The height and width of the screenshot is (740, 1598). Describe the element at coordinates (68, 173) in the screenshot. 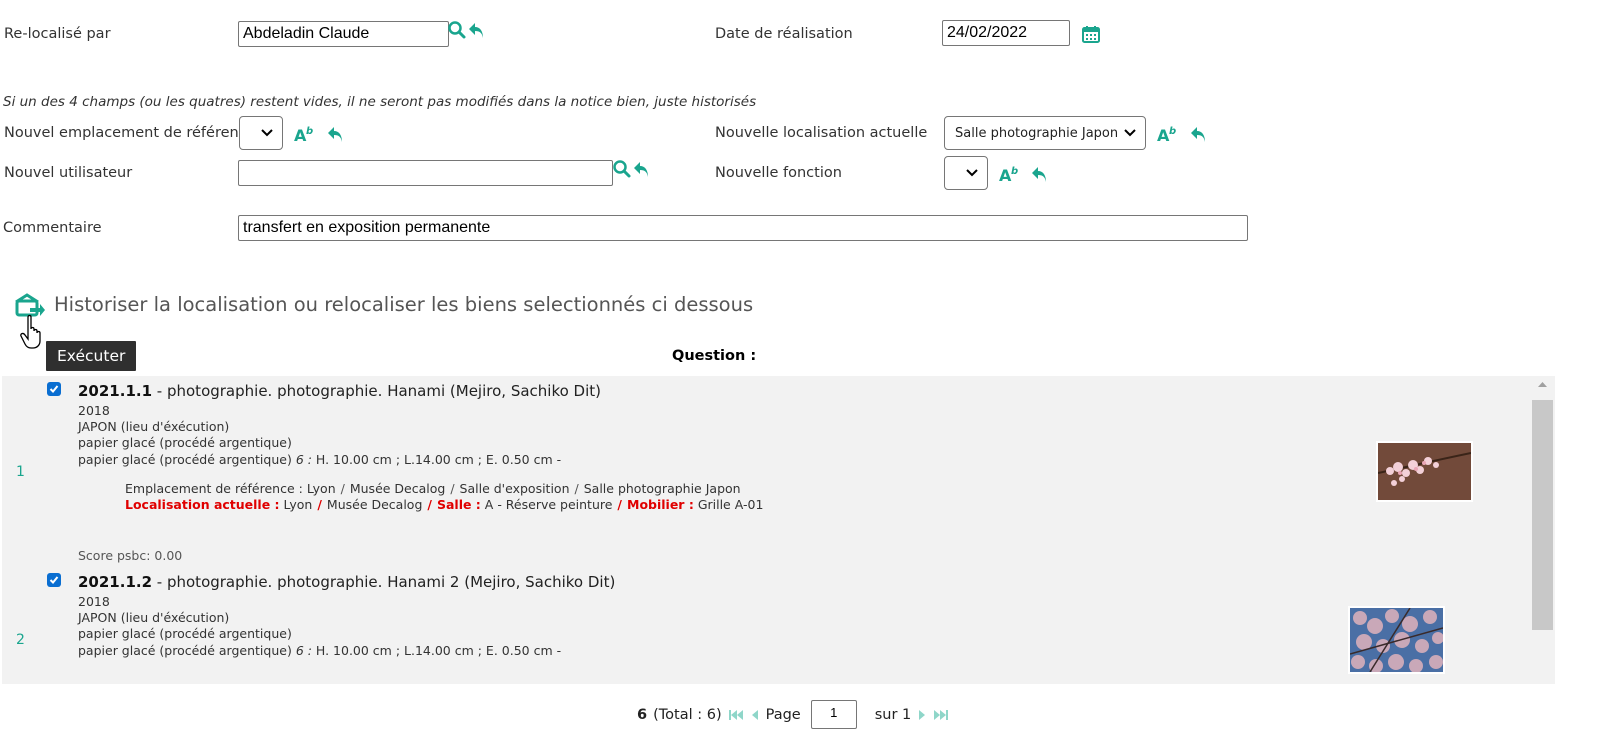

I see `utilisateur-label: Nouvel utilisateur` at that location.